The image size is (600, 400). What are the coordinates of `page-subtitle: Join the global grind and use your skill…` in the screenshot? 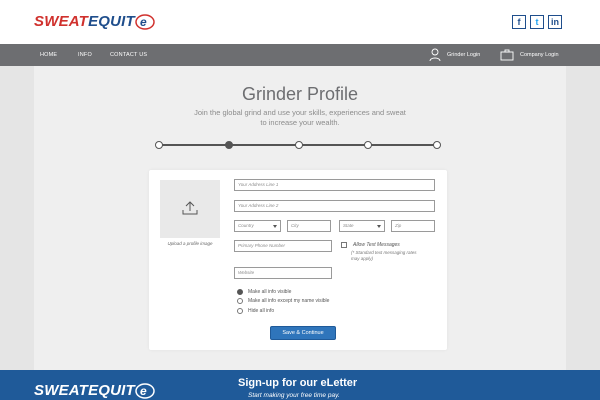 It's located at (300, 117).